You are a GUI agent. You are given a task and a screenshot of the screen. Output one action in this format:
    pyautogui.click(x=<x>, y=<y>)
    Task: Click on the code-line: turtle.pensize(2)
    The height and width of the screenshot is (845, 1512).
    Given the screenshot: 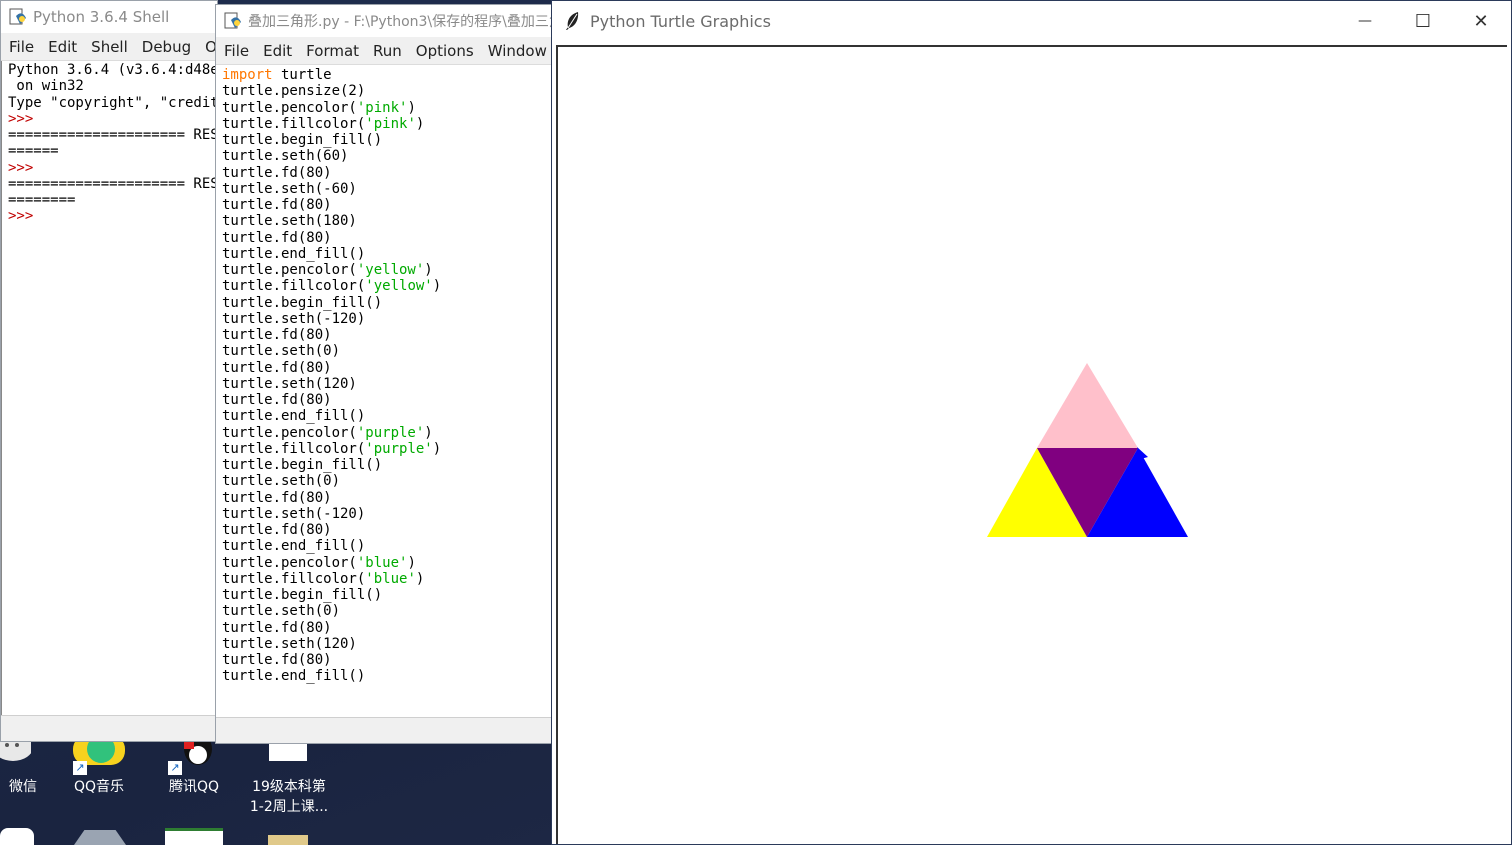 What is the action you would take?
    pyautogui.click(x=388, y=91)
    